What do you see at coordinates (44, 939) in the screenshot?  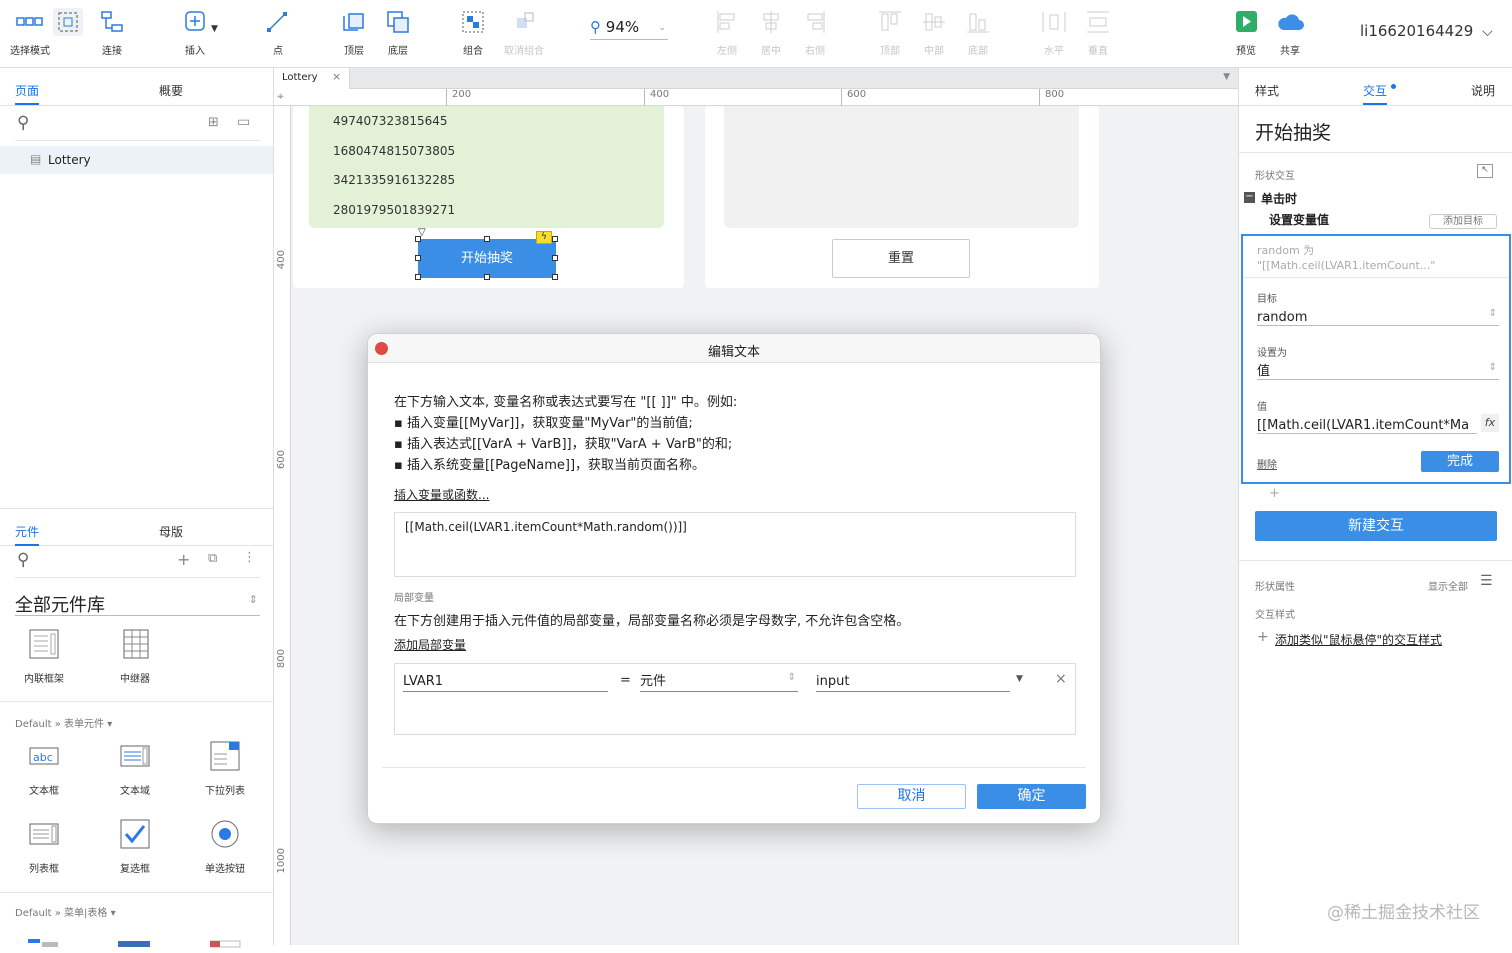 I see `menu-widget-icon` at bounding box center [44, 939].